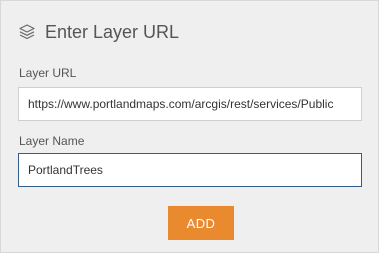 The image size is (379, 253). Describe the element at coordinates (48, 73) in the screenshot. I see `layer-url-label: Layer URL` at that location.